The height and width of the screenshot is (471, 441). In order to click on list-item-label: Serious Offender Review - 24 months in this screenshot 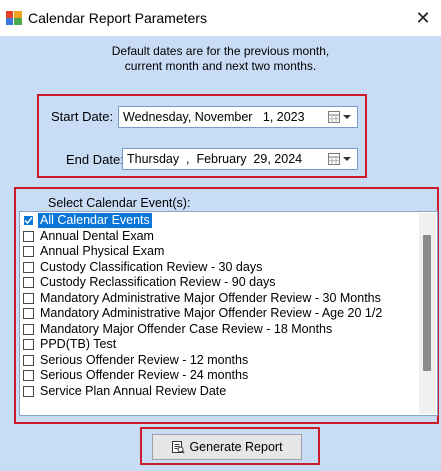, I will do `click(144, 375)`.